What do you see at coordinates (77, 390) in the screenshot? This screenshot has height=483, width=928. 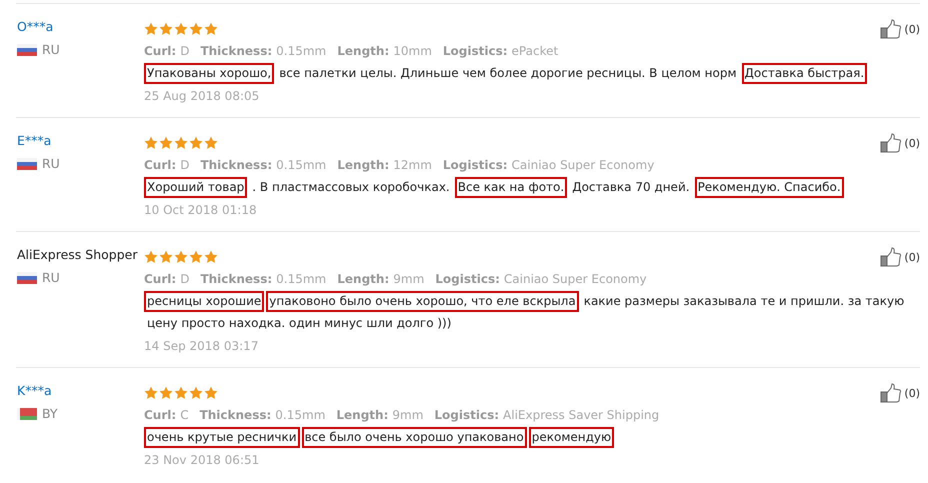 I see `reviewer-name: K***a` at bounding box center [77, 390].